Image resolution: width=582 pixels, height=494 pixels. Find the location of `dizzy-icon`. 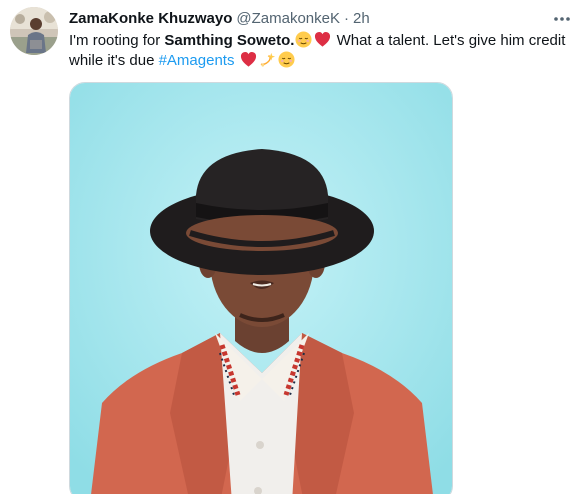

dizzy-icon is located at coordinates (267, 59).